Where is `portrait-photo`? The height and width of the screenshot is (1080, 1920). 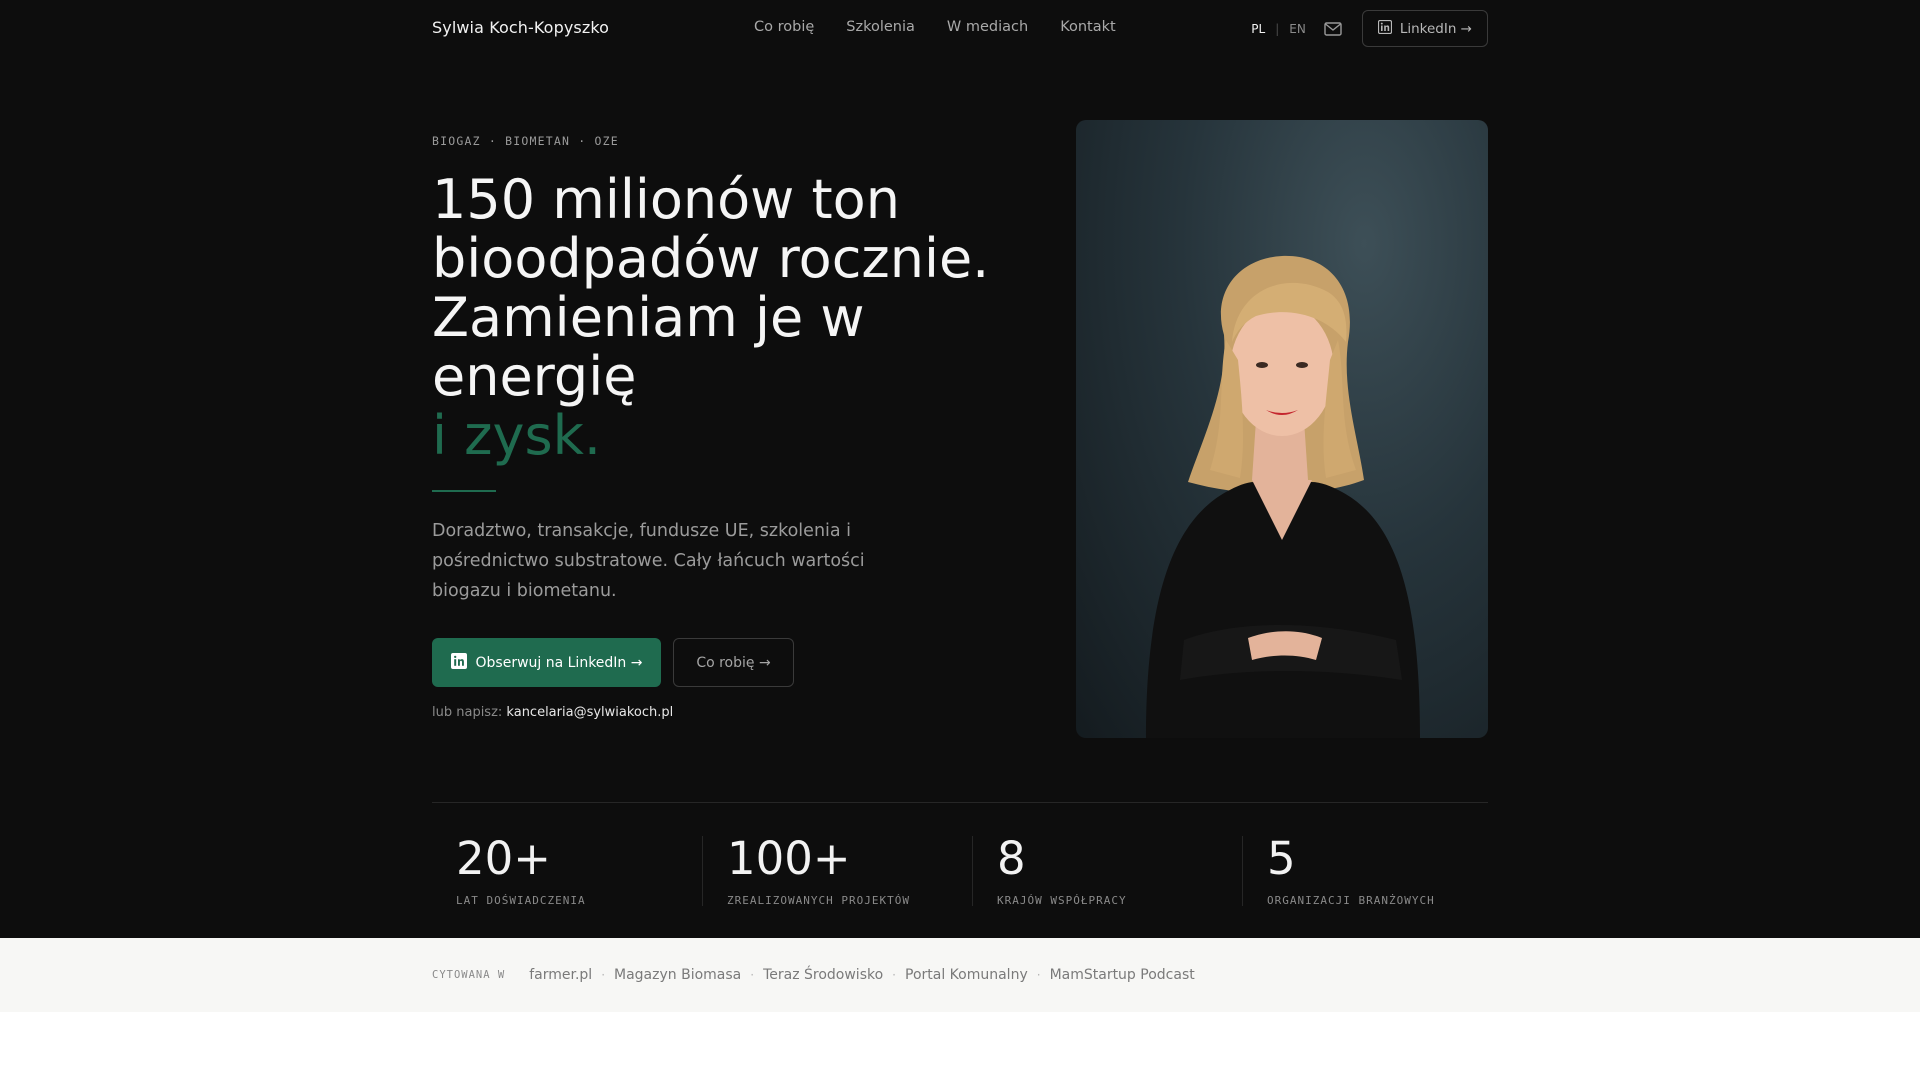 portrait-photo is located at coordinates (1282, 429).